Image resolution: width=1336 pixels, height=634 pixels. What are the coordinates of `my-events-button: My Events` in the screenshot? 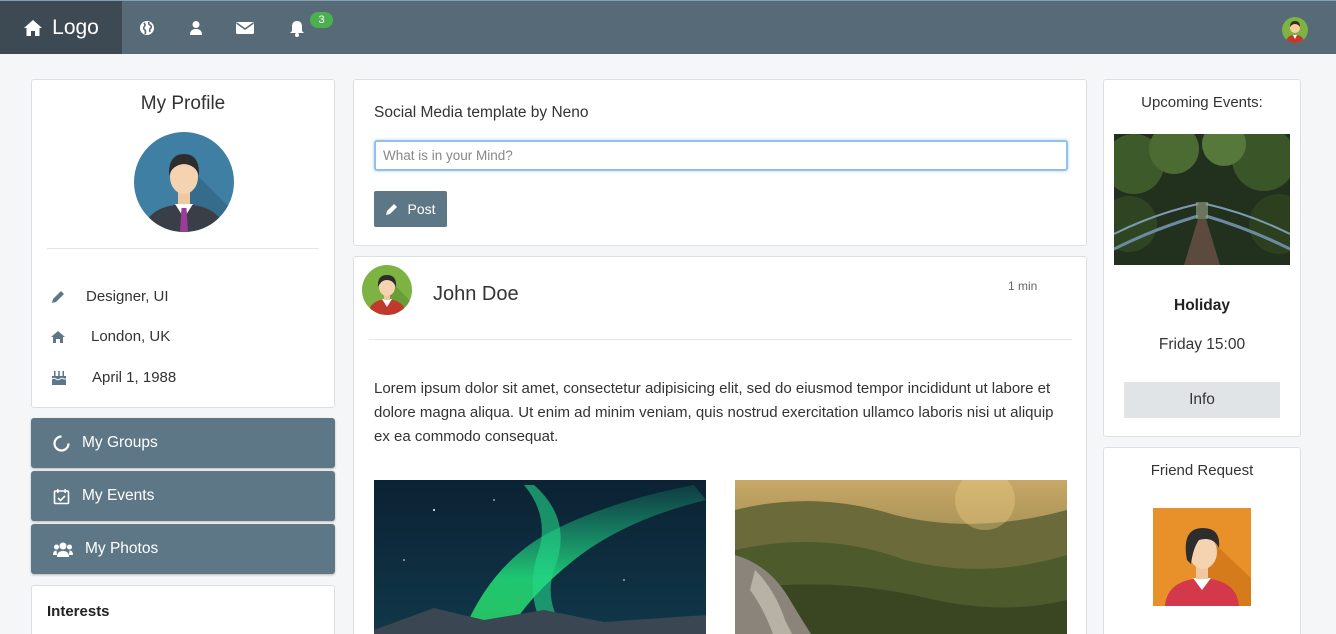 It's located at (183, 496).